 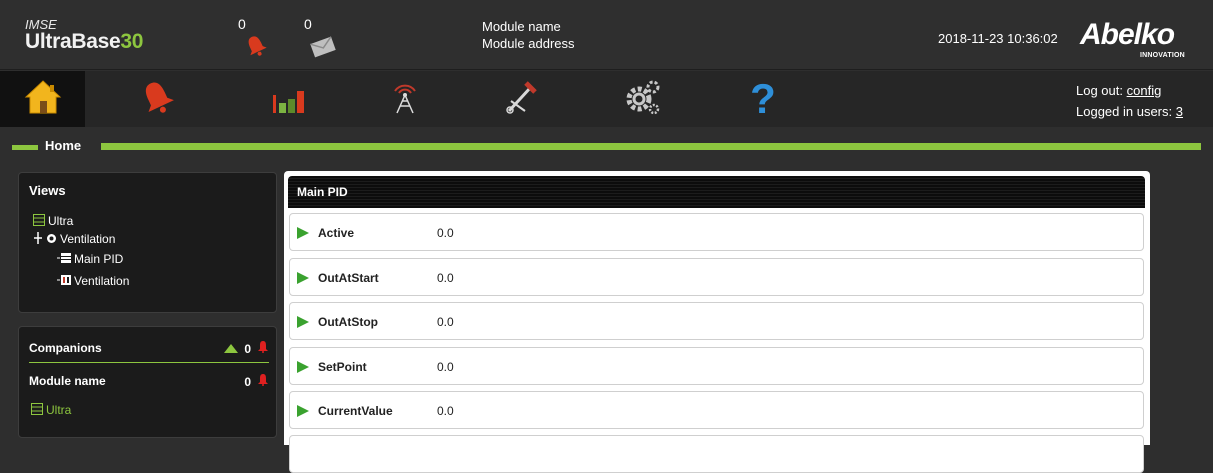 I want to click on tree-item-ventilation-view: Ventilation, so click(x=93, y=281).